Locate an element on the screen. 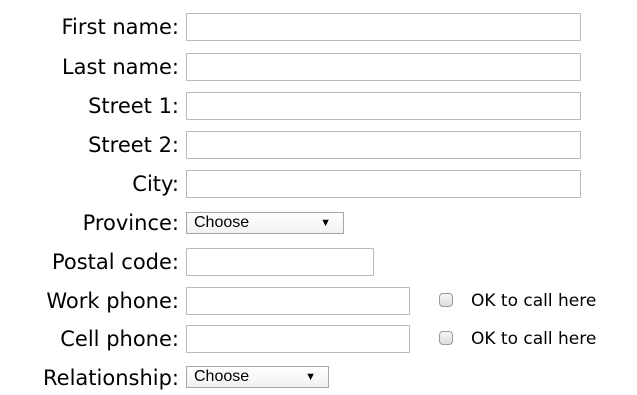 This screenshot has height=395, width=637. postal-code-row: Postal code: is located at coordinates (318, 262).